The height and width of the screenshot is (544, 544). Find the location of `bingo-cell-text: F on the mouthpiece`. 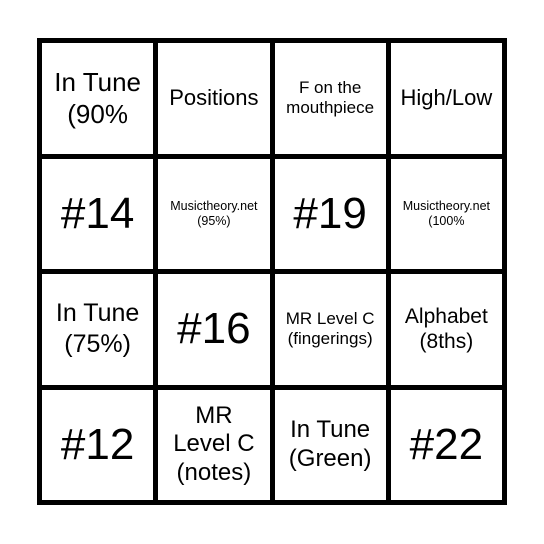

bingo-cell-text: F on the mouthpiece is located at coordinates (330, 97).